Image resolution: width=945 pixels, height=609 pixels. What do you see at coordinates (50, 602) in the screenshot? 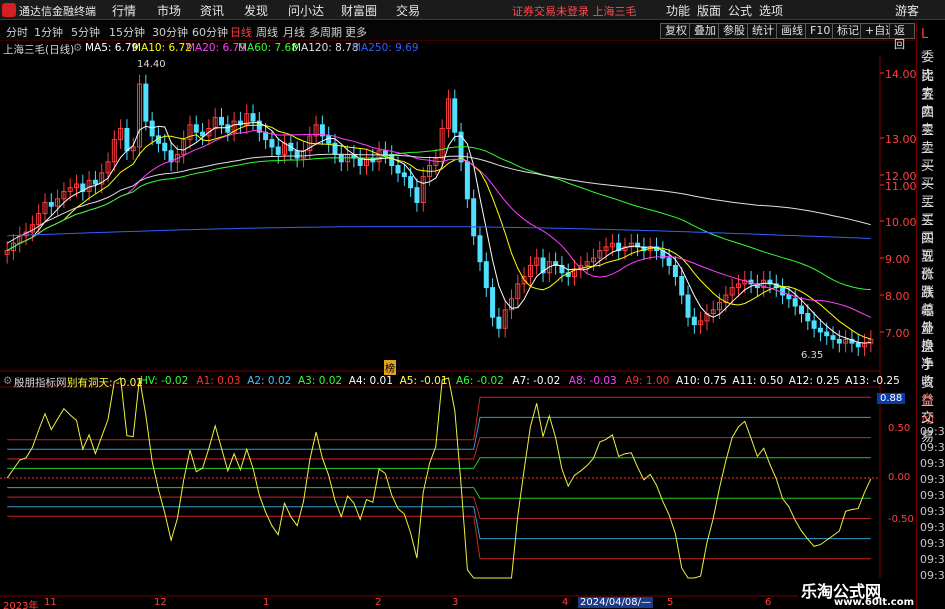
I see `date-tick: 11` at bounding box center [50, 602].